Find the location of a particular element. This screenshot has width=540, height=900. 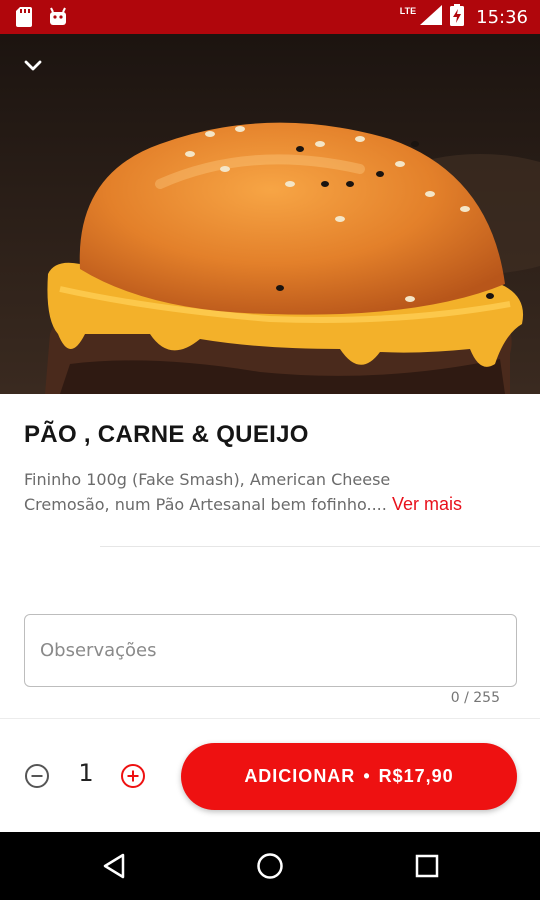

quantity-value: 1 is located at coordinates (86, 773).